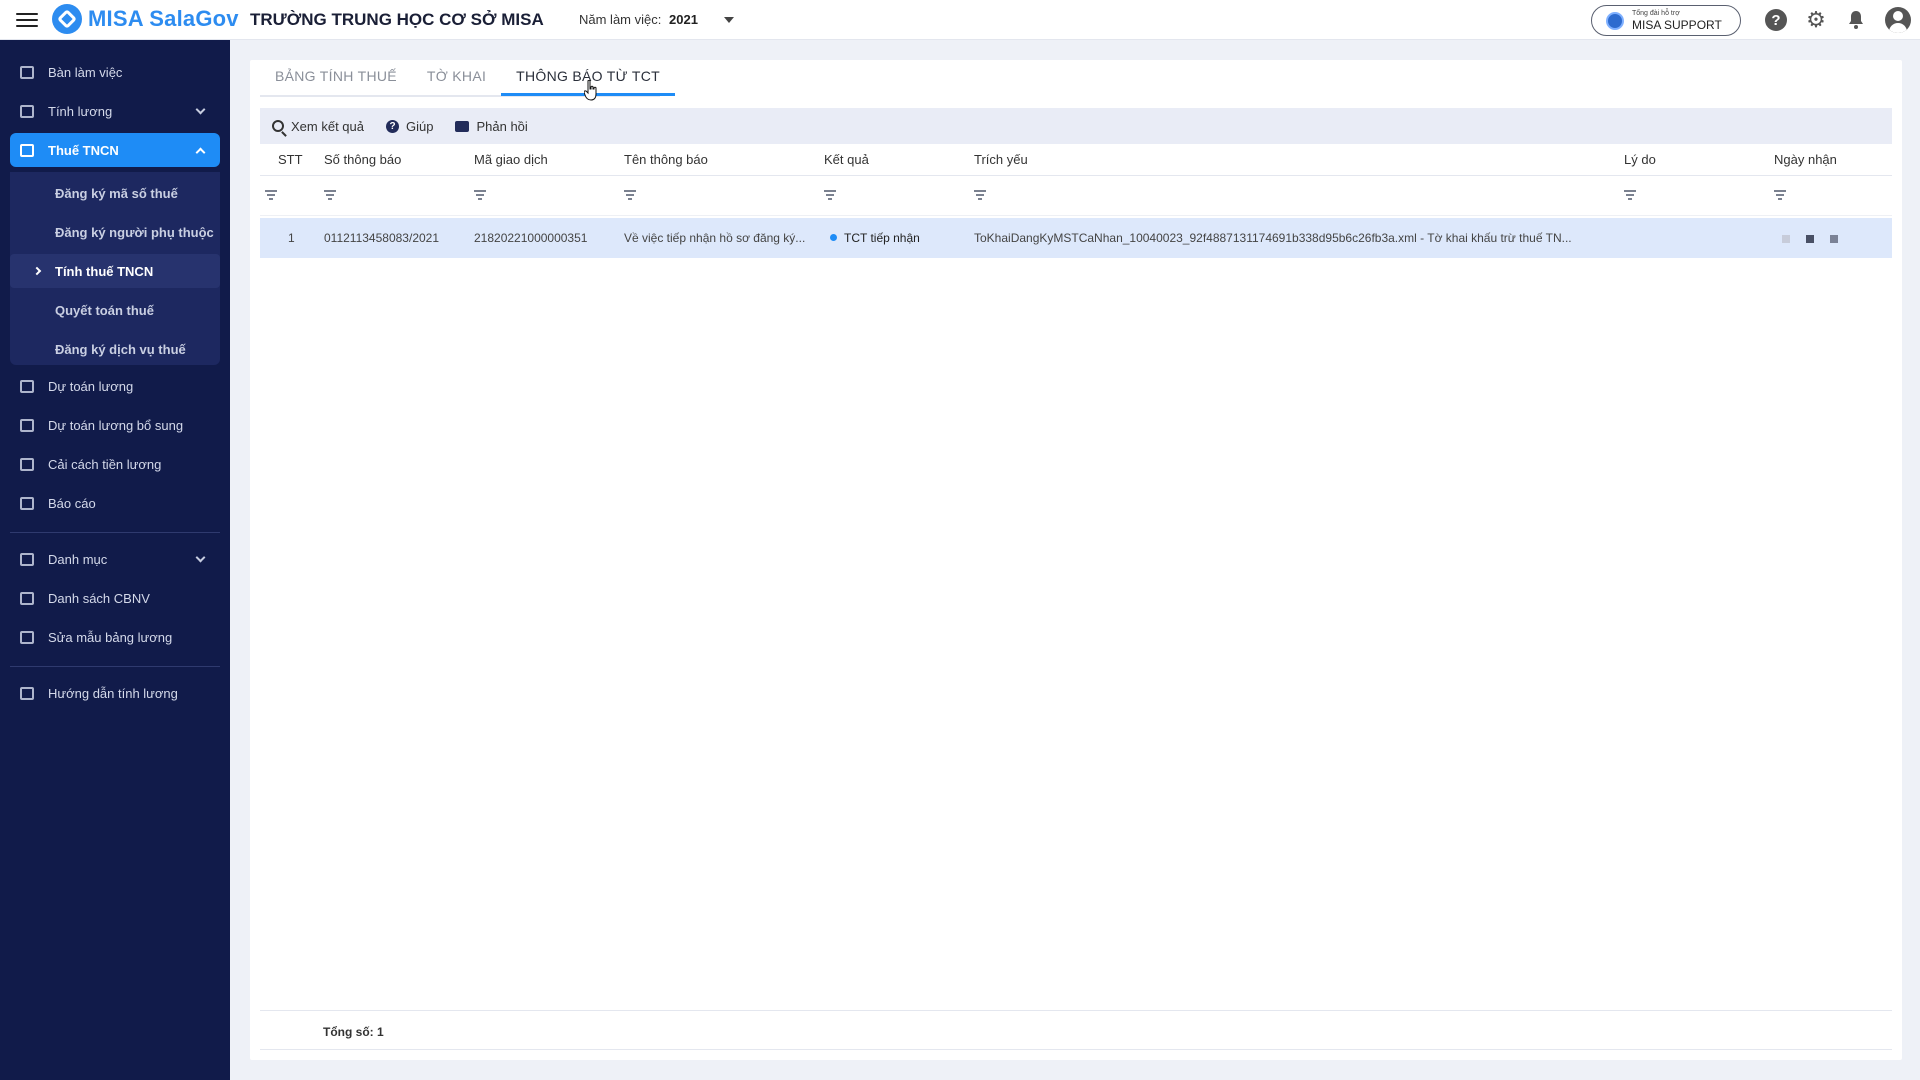 The width and height of the screenshot is (1920, 1080). Describe the element at coordinates (397, 19) in the screenshot. I see `organization-name: TRƯỜNG TRUNG HỌC CƠ SỞ MISA` at that location.